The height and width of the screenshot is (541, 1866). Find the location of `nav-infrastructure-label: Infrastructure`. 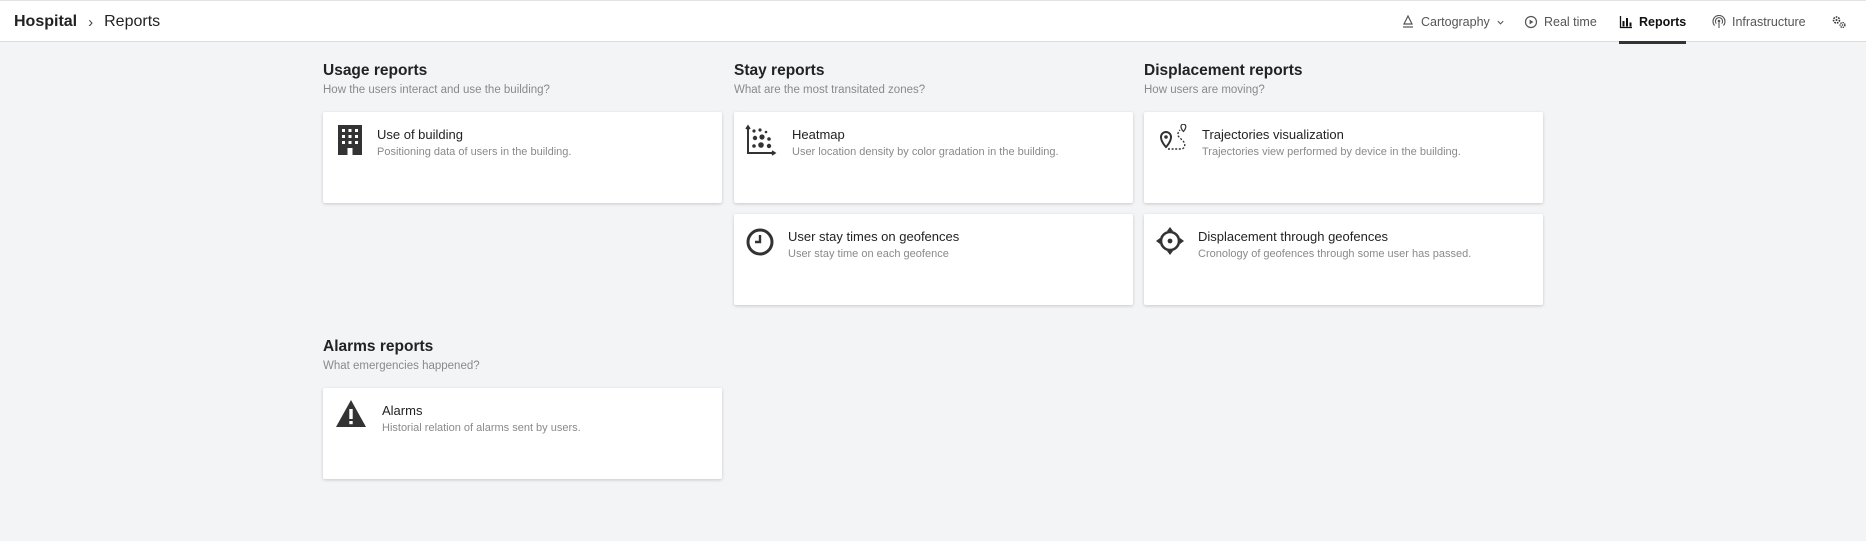

nav-infrastructure-label: Infrastructure is located at coordinates (1769, 22).